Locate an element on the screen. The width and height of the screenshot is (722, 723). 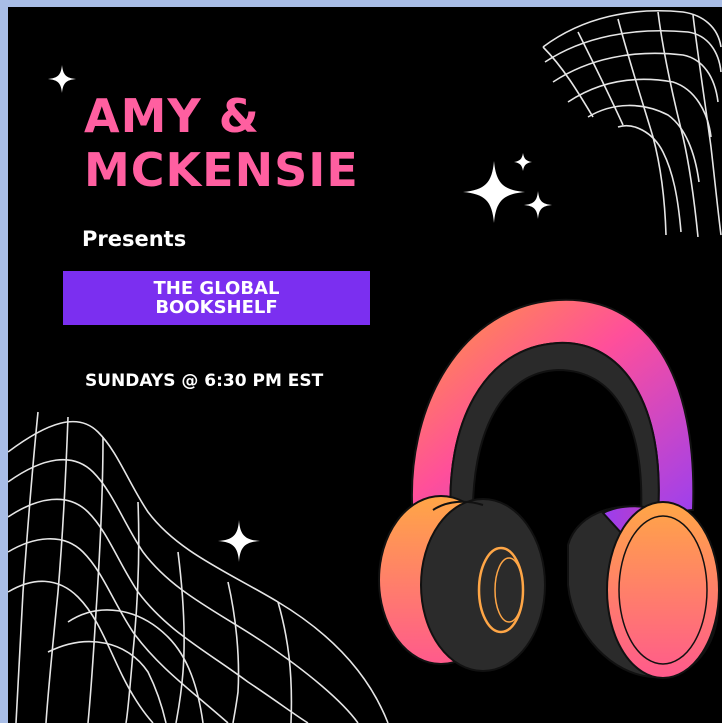
banner-line-1: THE GLOBAL is located at coordinates (216, 288).